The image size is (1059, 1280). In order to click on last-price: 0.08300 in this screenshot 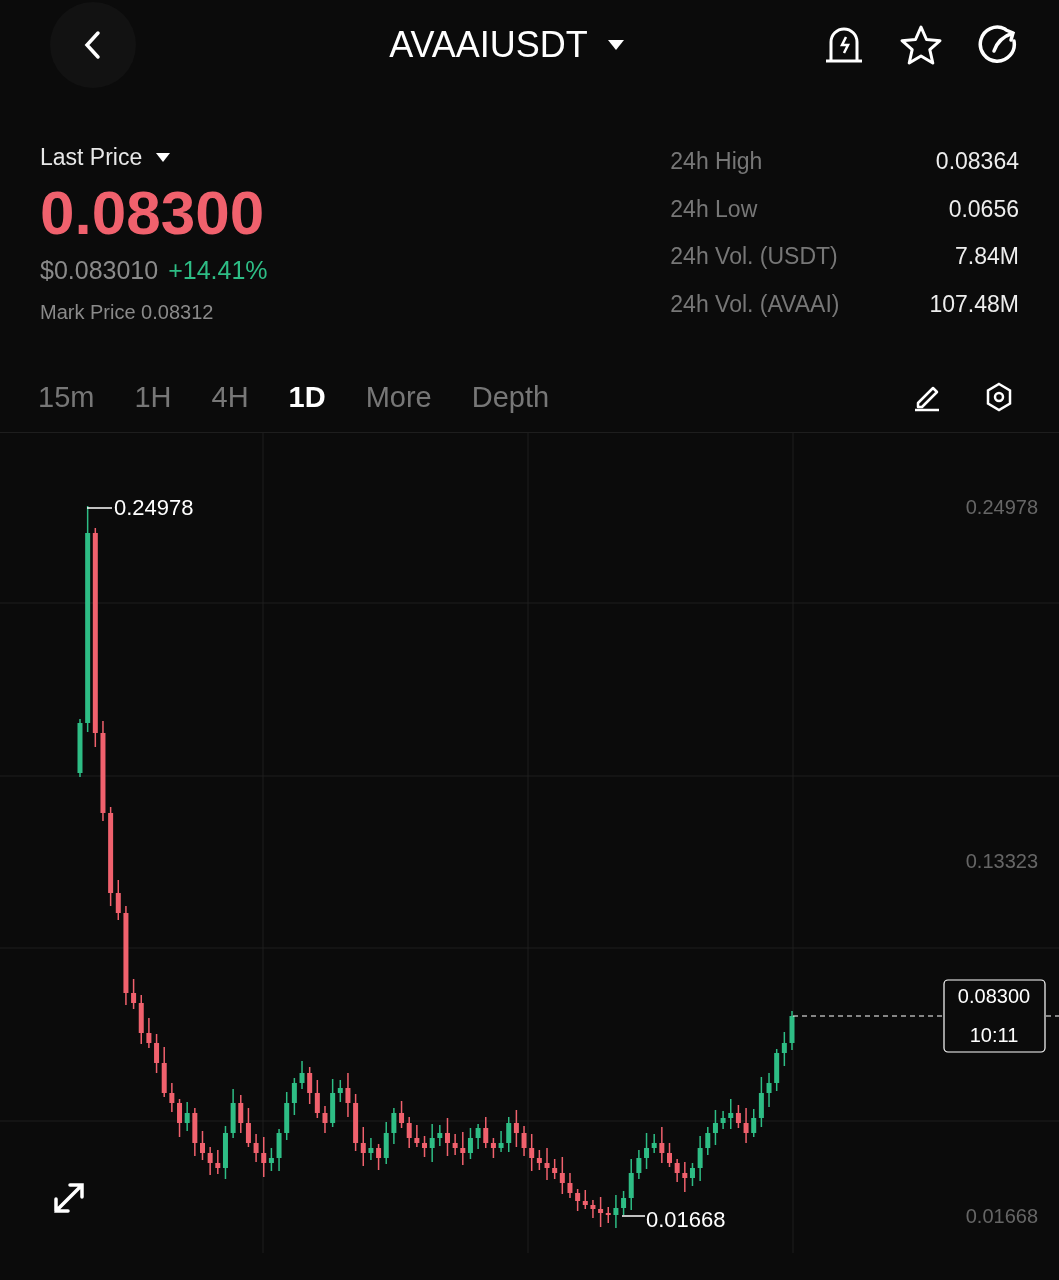, I will do `click(153, 212)`.